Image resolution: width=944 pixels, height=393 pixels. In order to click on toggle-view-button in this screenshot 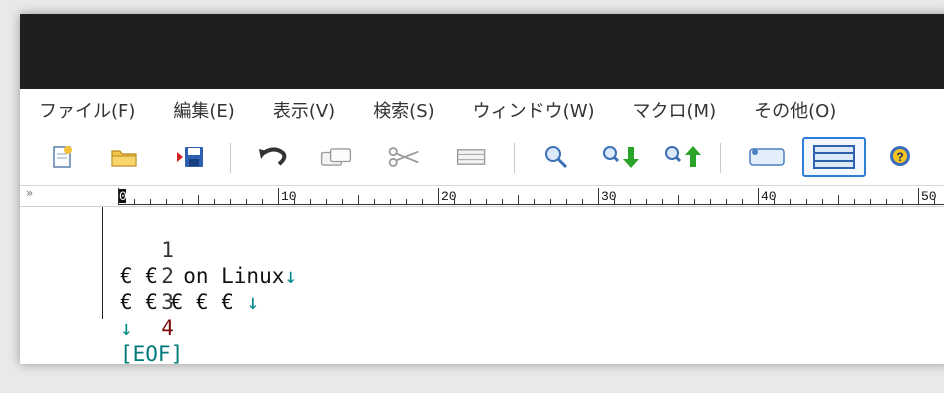, I will do `click(834, 157)`.